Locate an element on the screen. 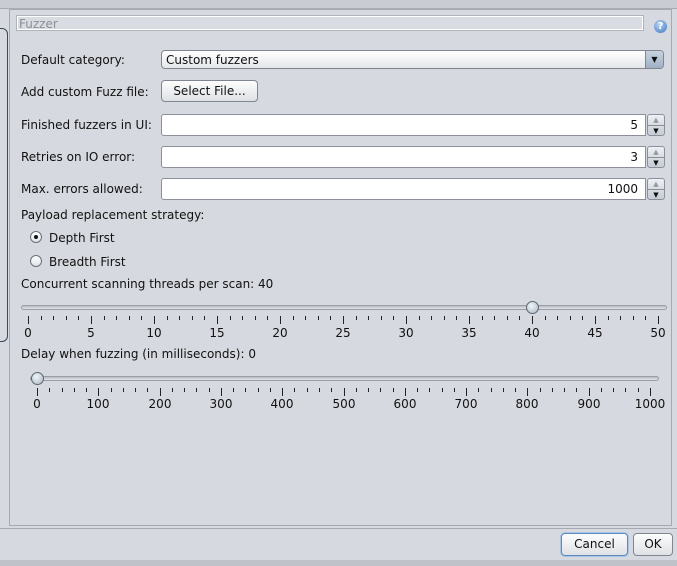  retries-input: 3 is located at coordinates (403, 157).